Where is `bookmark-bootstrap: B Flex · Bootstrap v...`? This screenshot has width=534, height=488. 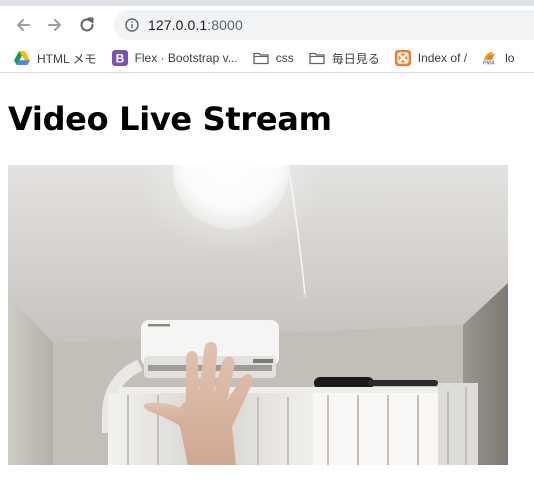 bookmark-bootstrap: B Flex · Bootstrap v... is located at coordinates (174, 58).